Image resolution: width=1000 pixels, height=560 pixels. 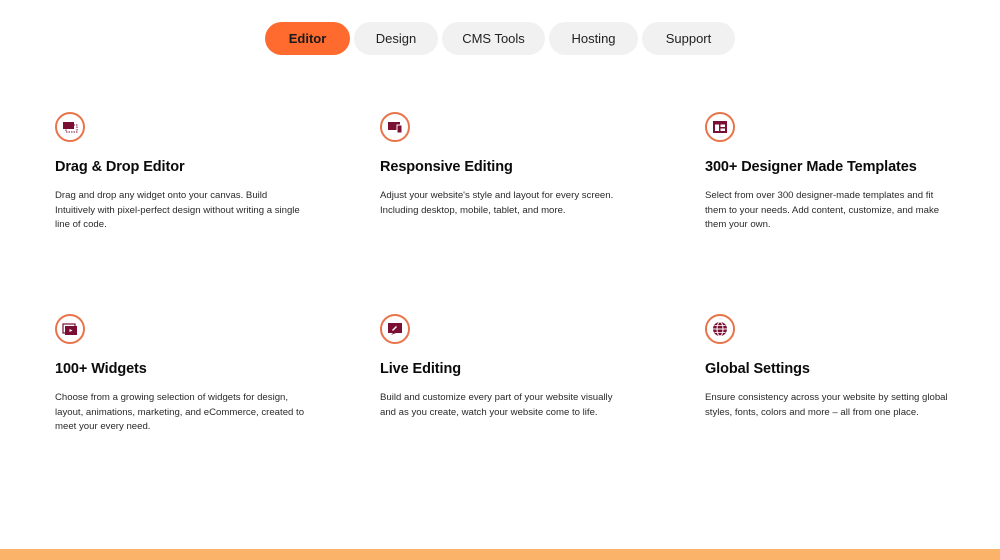 What do you see at coordinates (500, 554) in the screenshot?
I see `bottom-accent-bar` at bounding box center [500, 554].